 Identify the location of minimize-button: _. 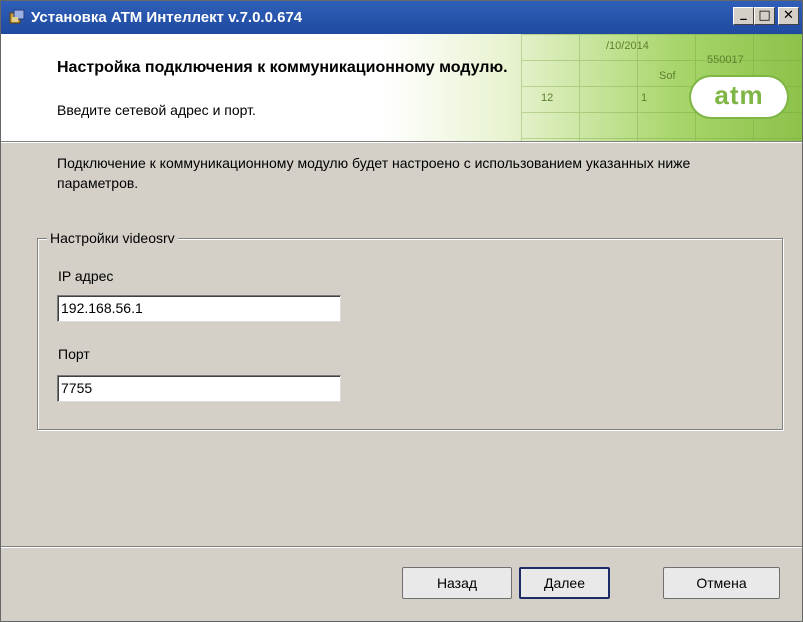
(743, 15).